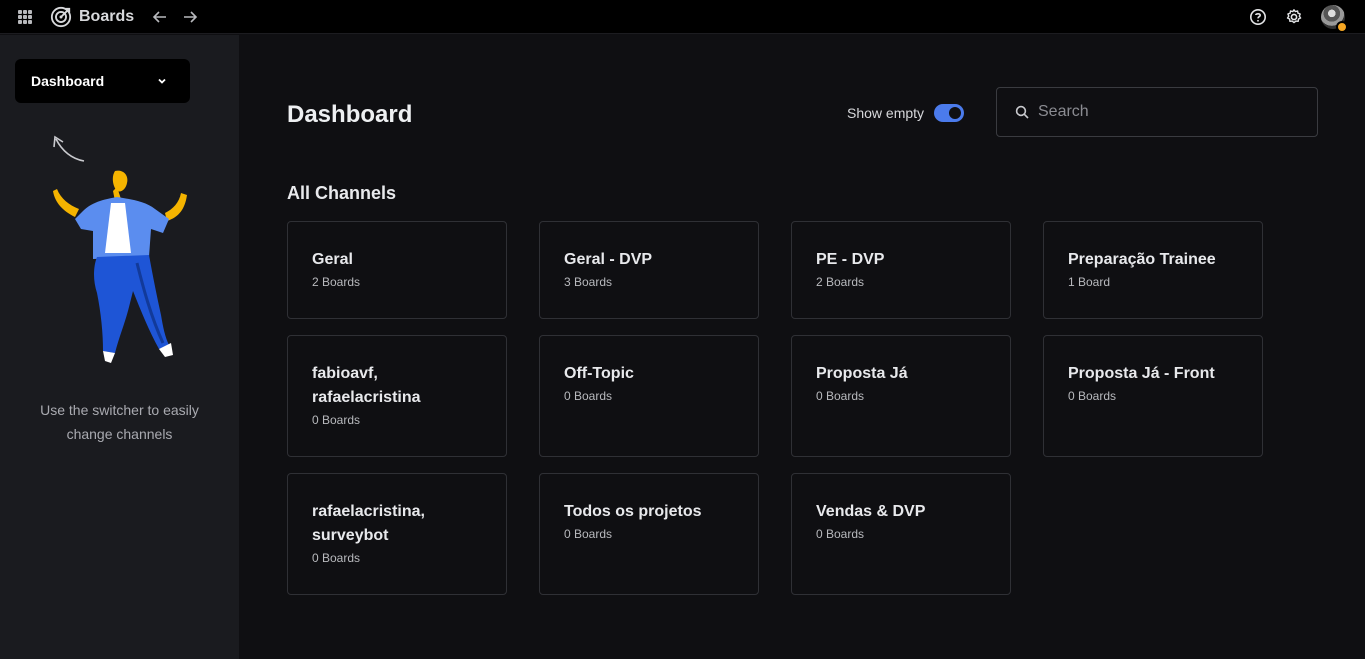 The image size is (1365, 659). I want to click on status-clock-badge, so click(1342, 27).